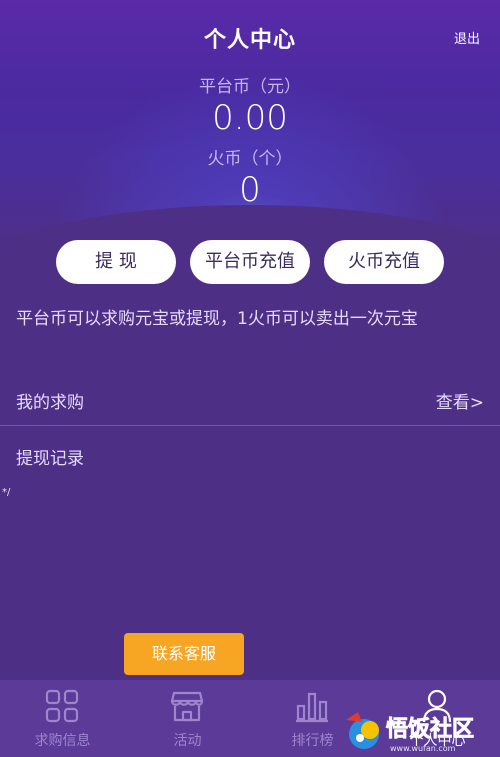 The width and height of the screenshot is (500, 757). I want to click on tab-label: 活动, so click(187, 741).